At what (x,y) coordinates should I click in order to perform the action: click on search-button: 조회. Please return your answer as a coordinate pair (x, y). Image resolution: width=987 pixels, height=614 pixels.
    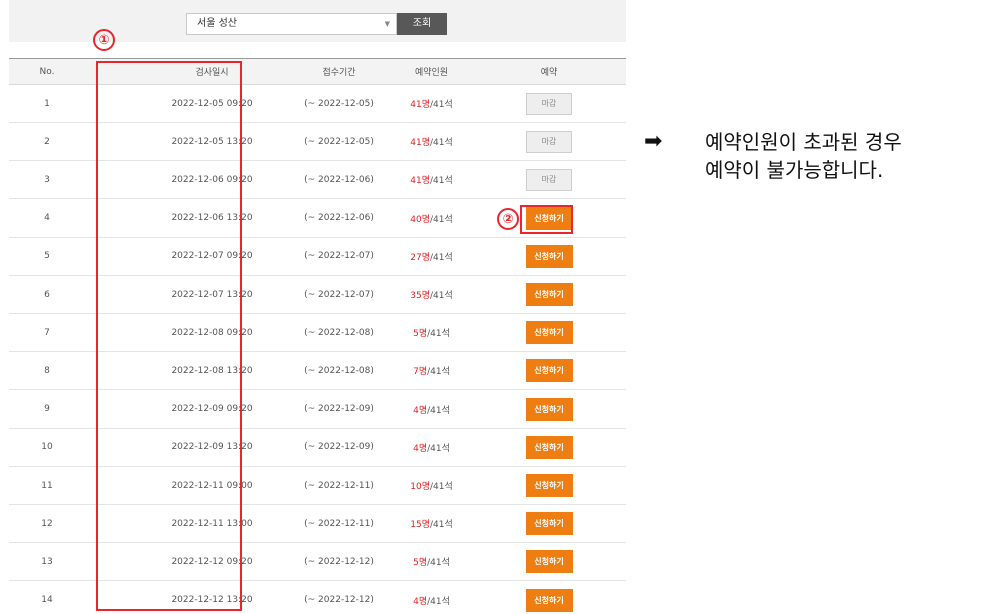
    Looking at the image, I should click on (422, 24).